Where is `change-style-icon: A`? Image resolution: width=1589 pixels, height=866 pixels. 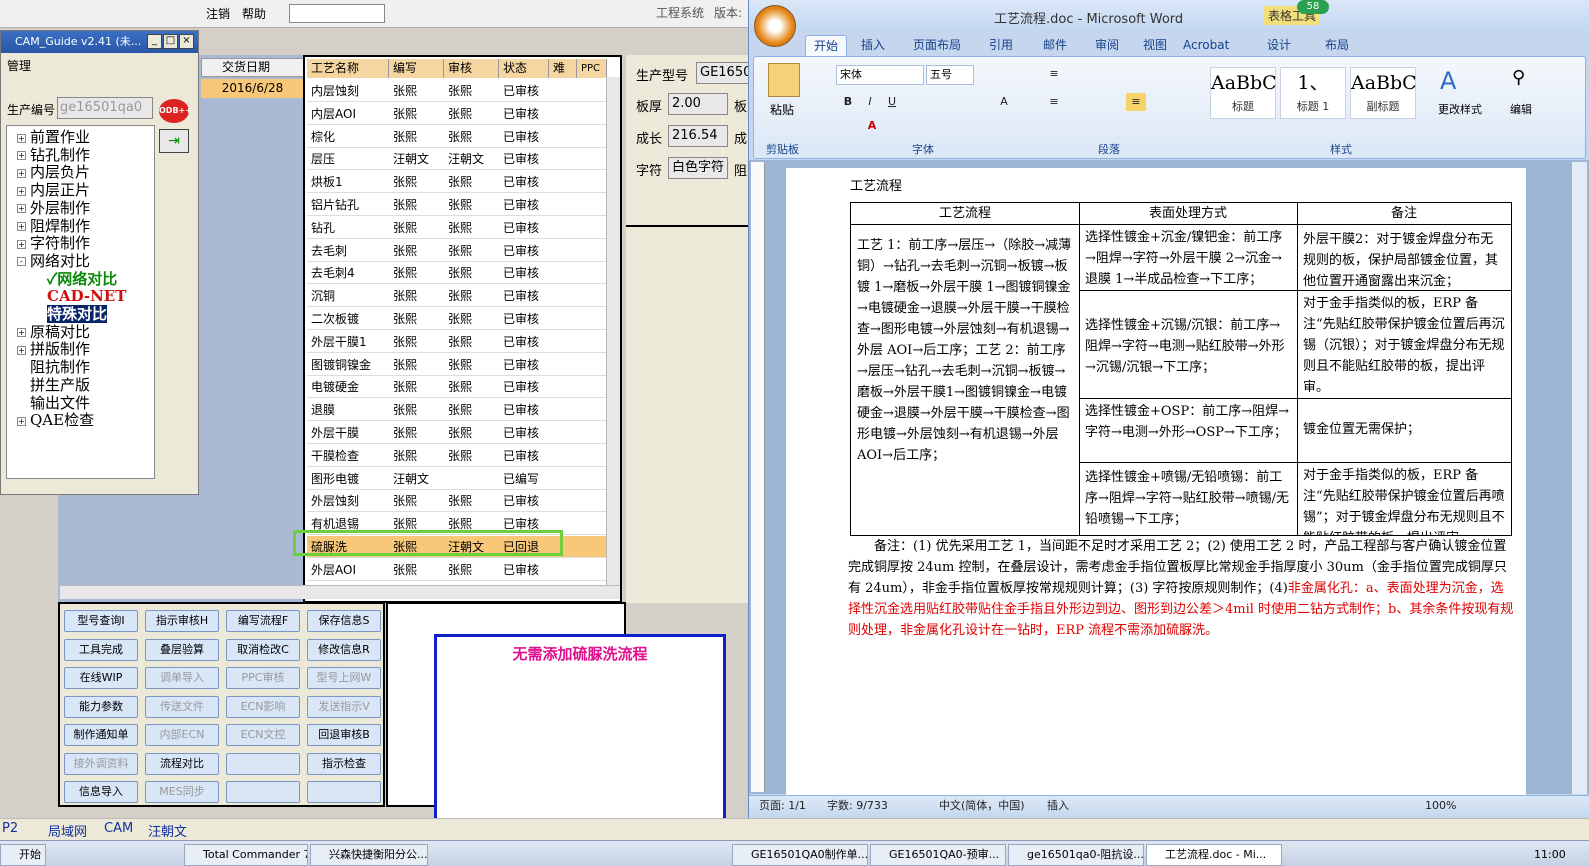 change-style-icon: A is located at coordinates (1448, 81).